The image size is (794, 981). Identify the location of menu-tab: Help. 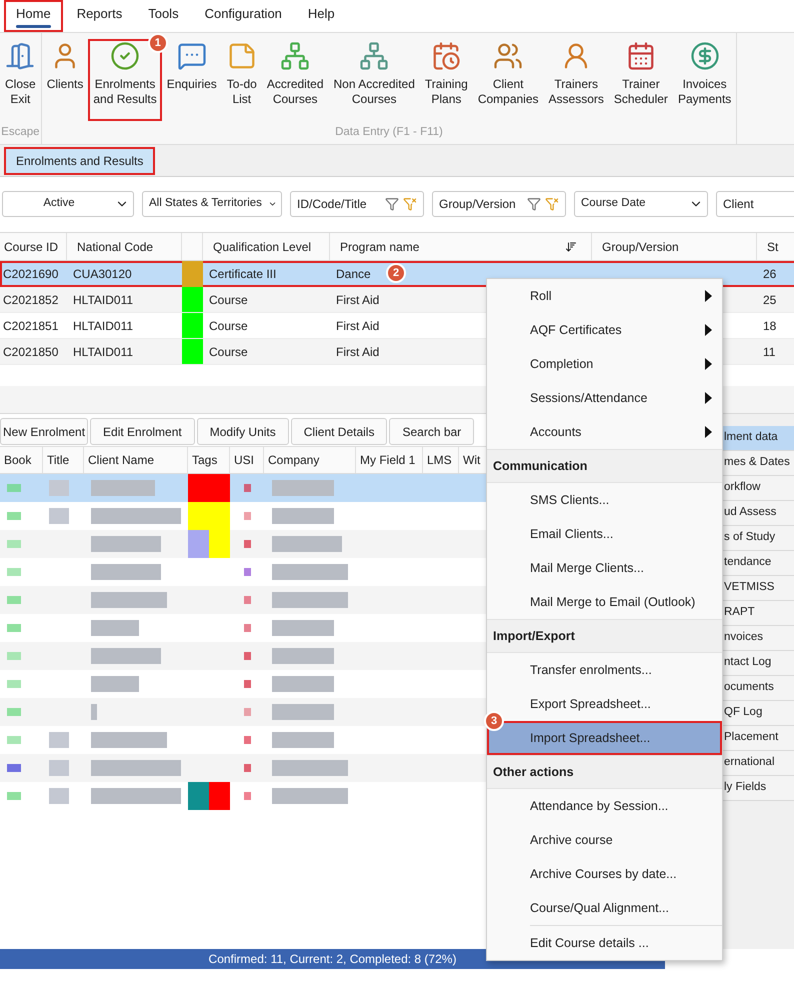
(321, 16).